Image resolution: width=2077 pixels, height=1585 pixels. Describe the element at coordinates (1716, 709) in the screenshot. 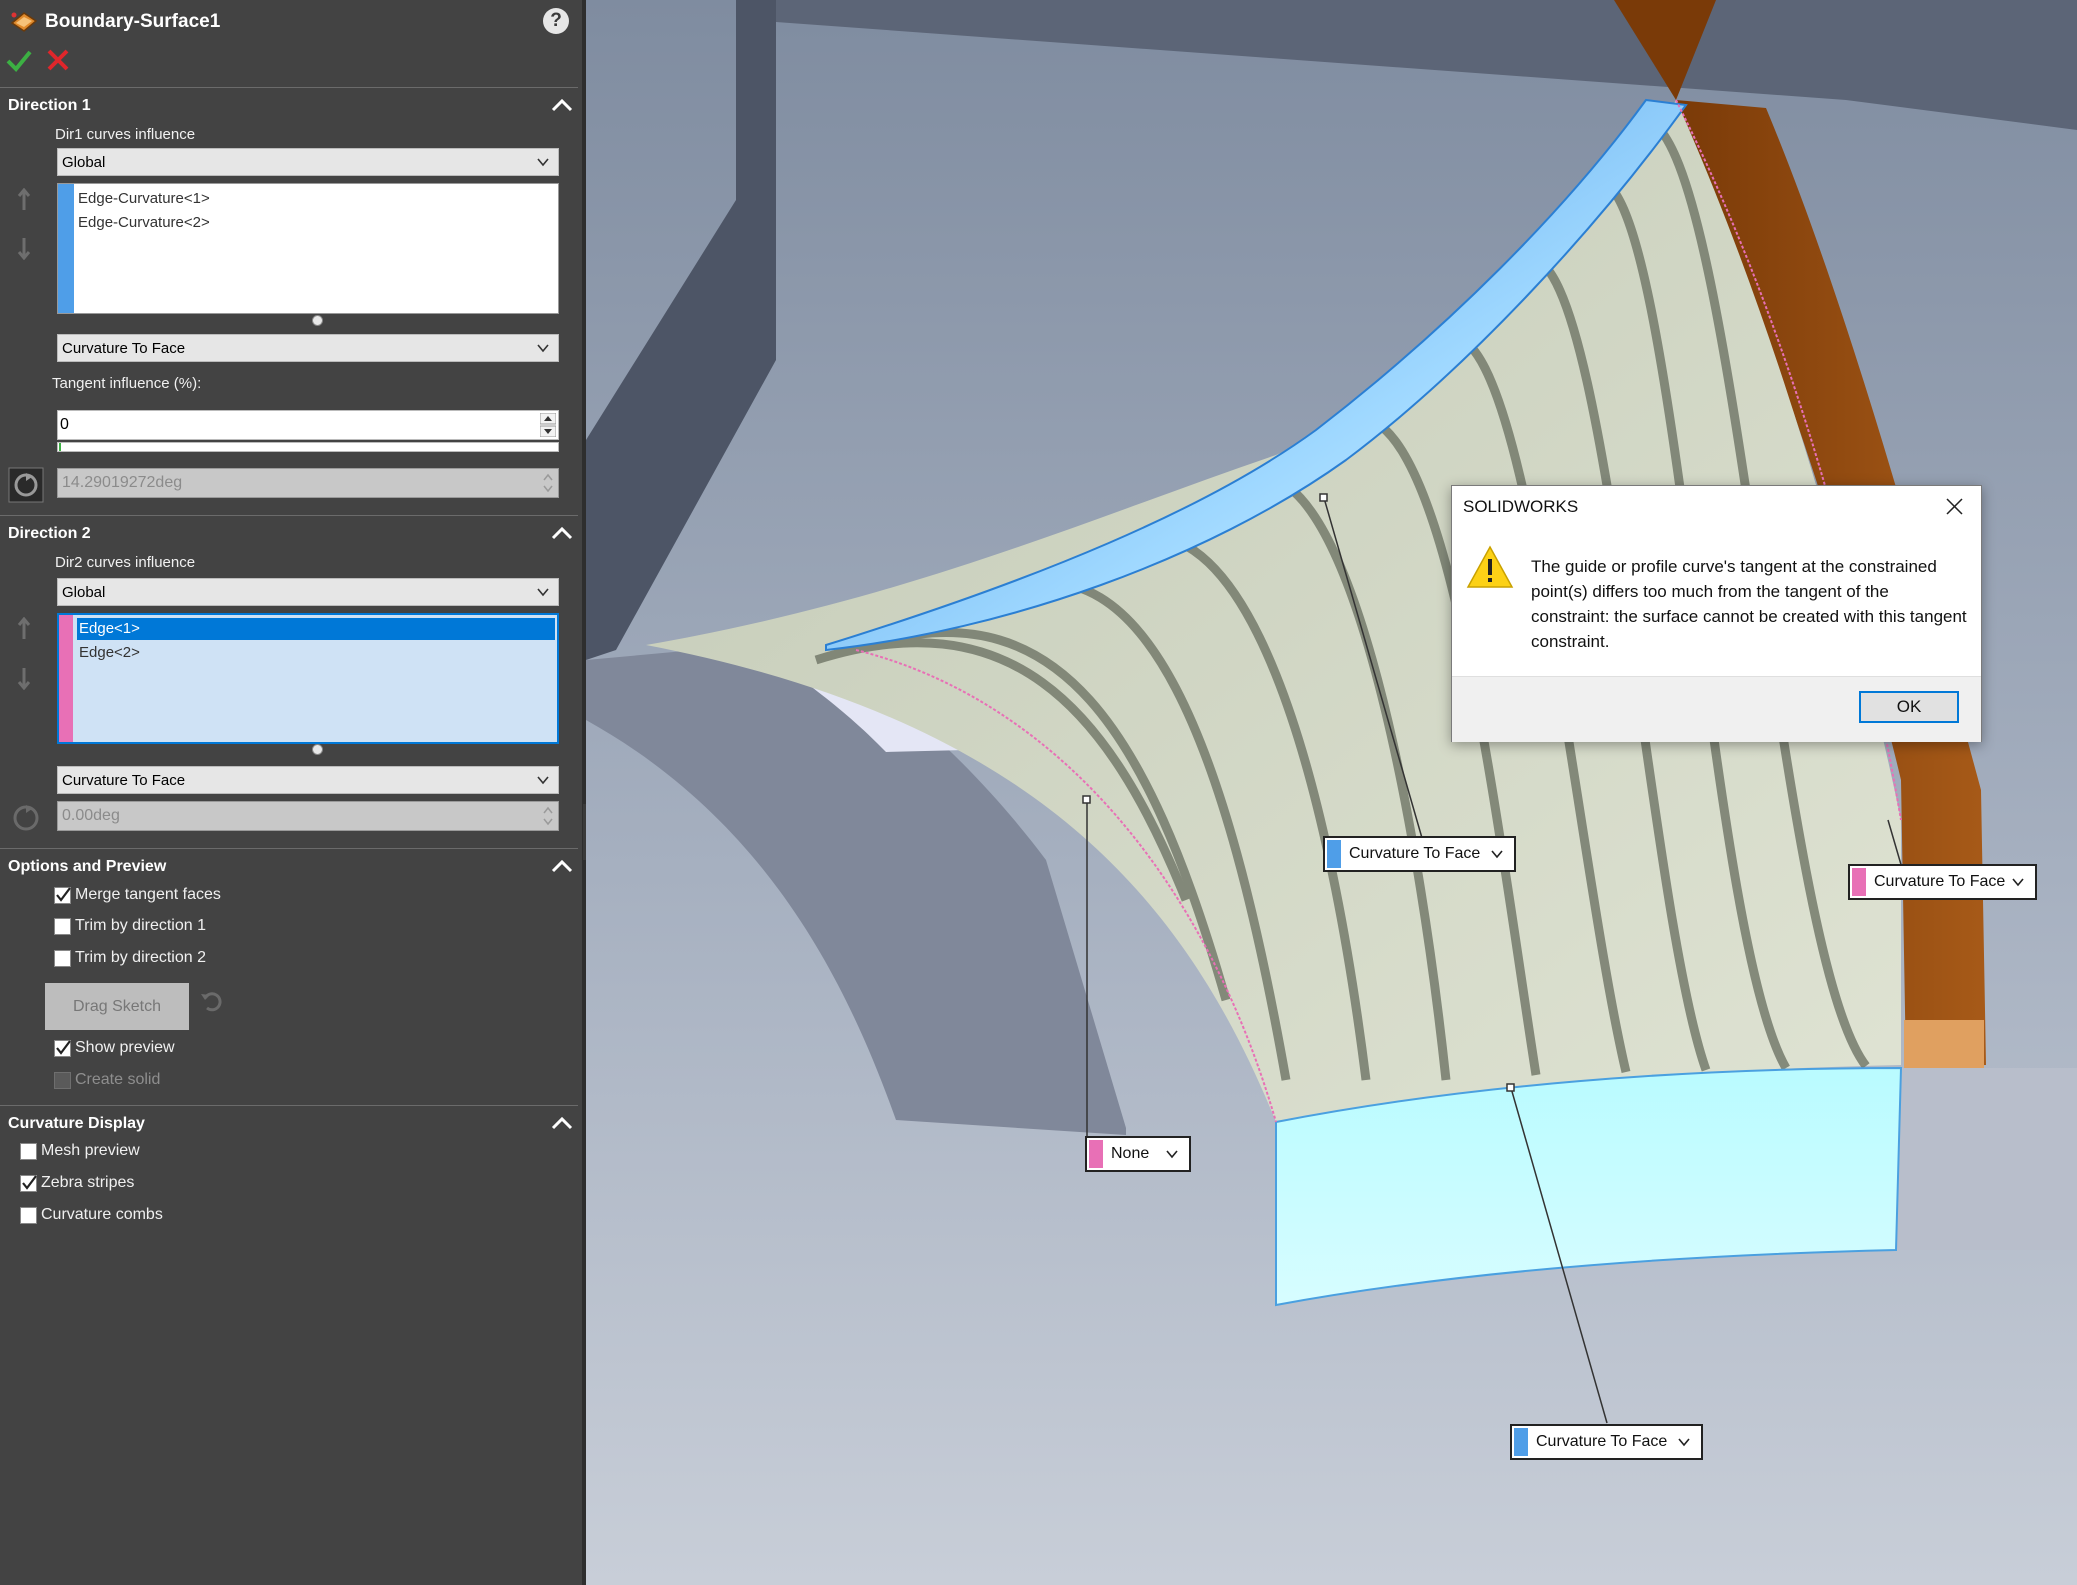

I see `dialog-footer: OK` at that location.